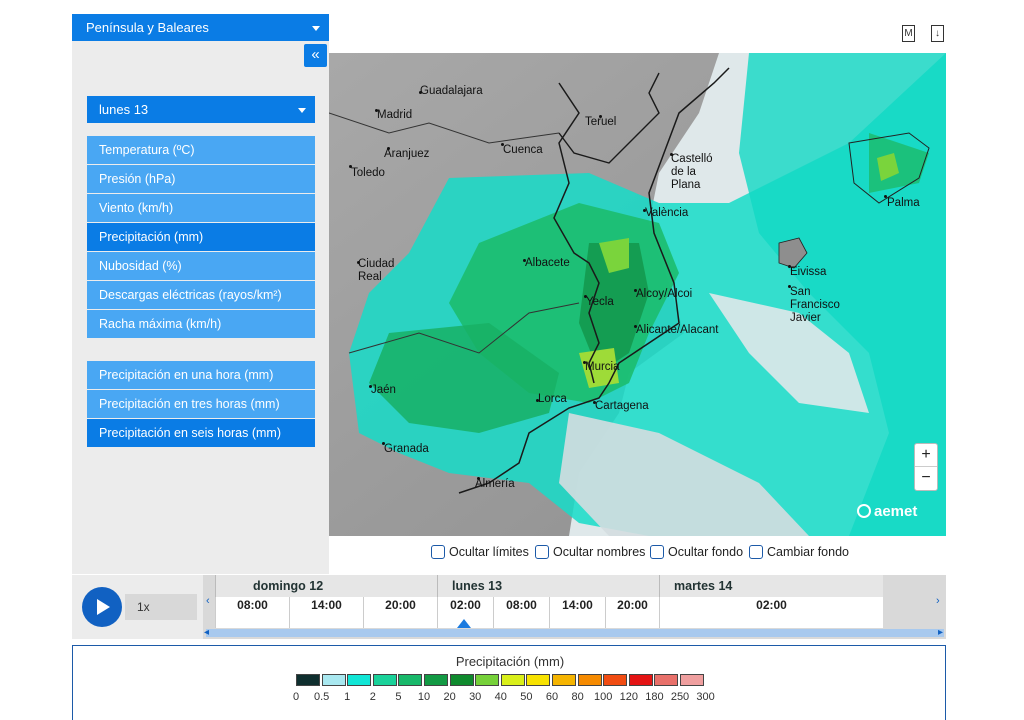 This screenshot has height=720, width=1024. Describe the element at coordinates (395, 115) in the screenshot. I see `city-madrid: Madrid` at that location.